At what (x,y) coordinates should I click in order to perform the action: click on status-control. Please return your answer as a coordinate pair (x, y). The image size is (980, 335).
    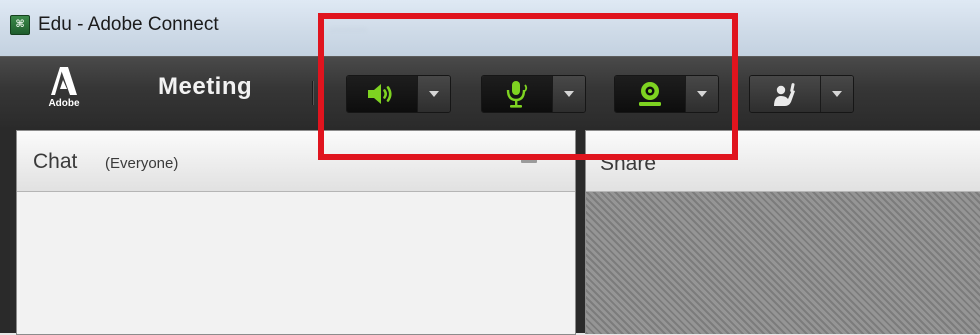
    Looking at the image, I should click on (801, 94).